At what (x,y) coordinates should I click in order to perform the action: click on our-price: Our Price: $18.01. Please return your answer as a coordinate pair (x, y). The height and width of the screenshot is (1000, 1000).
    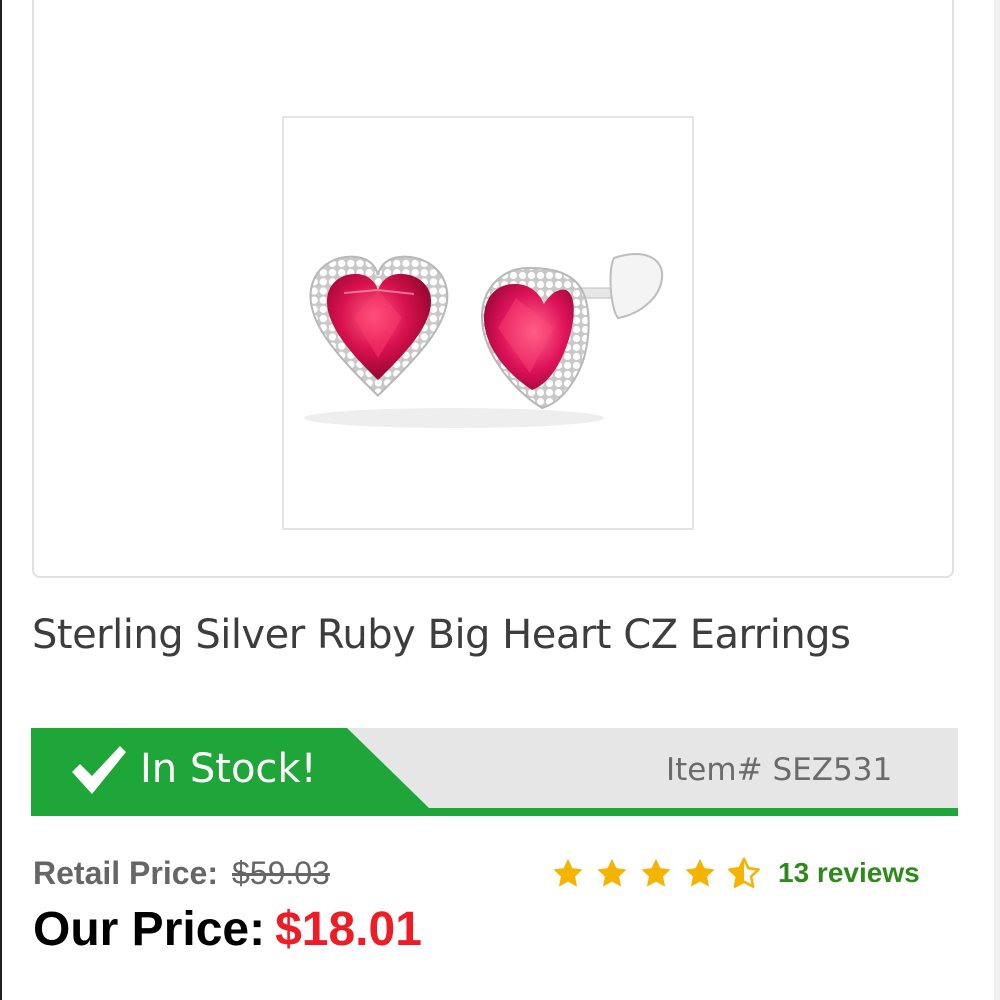
    Looking at the image, I should click on (227, 929).